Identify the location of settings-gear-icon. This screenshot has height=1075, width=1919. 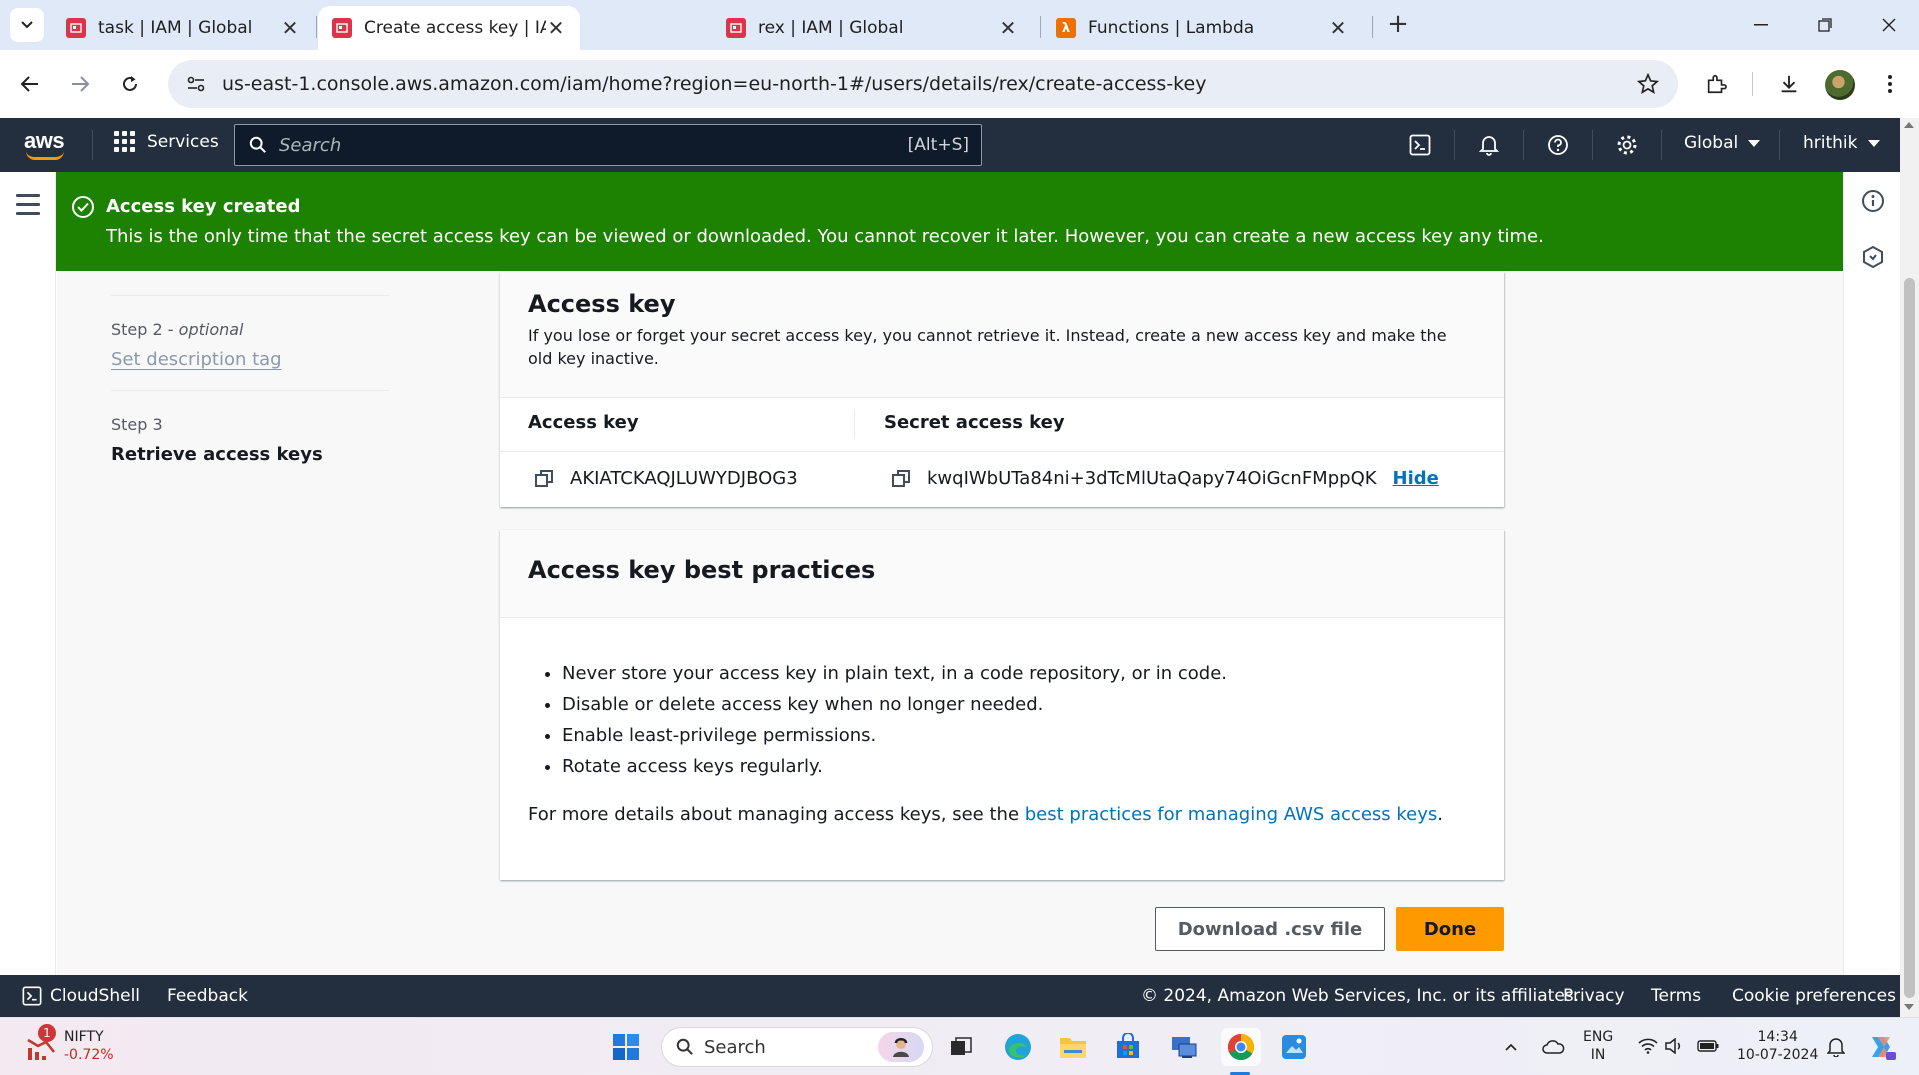
(1627, 145).